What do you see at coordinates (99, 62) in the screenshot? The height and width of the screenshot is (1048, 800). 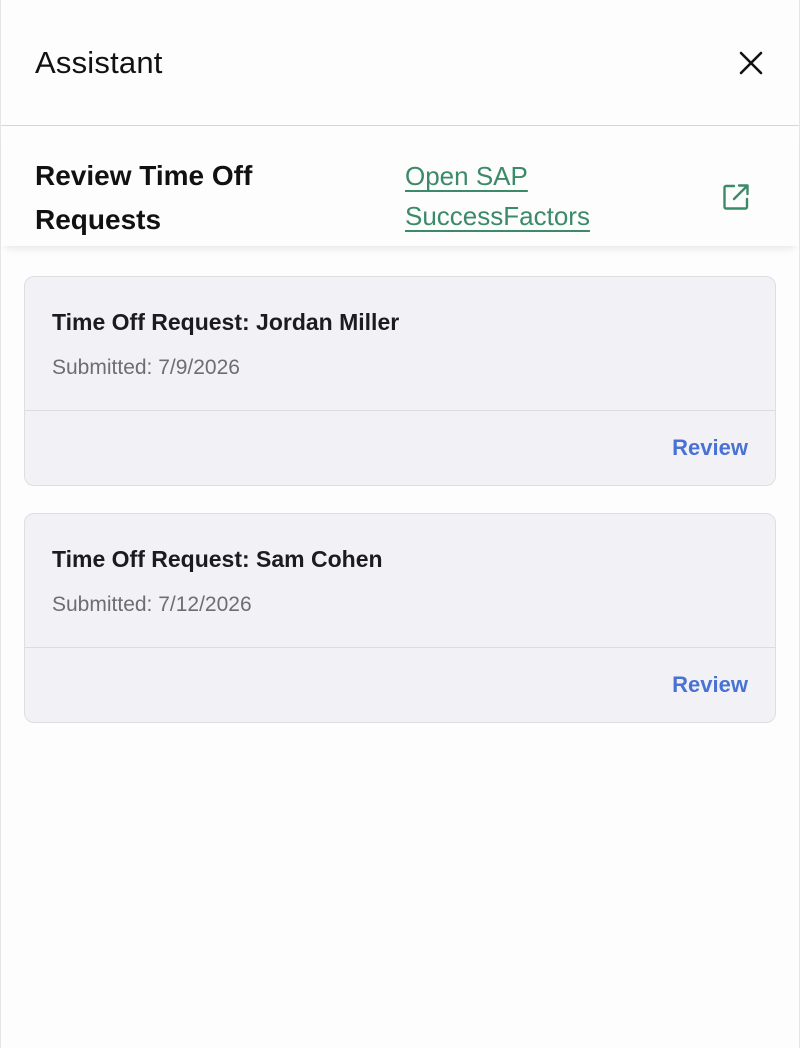 I see `panel-title: Assistant` at bounding box center [99, 62].